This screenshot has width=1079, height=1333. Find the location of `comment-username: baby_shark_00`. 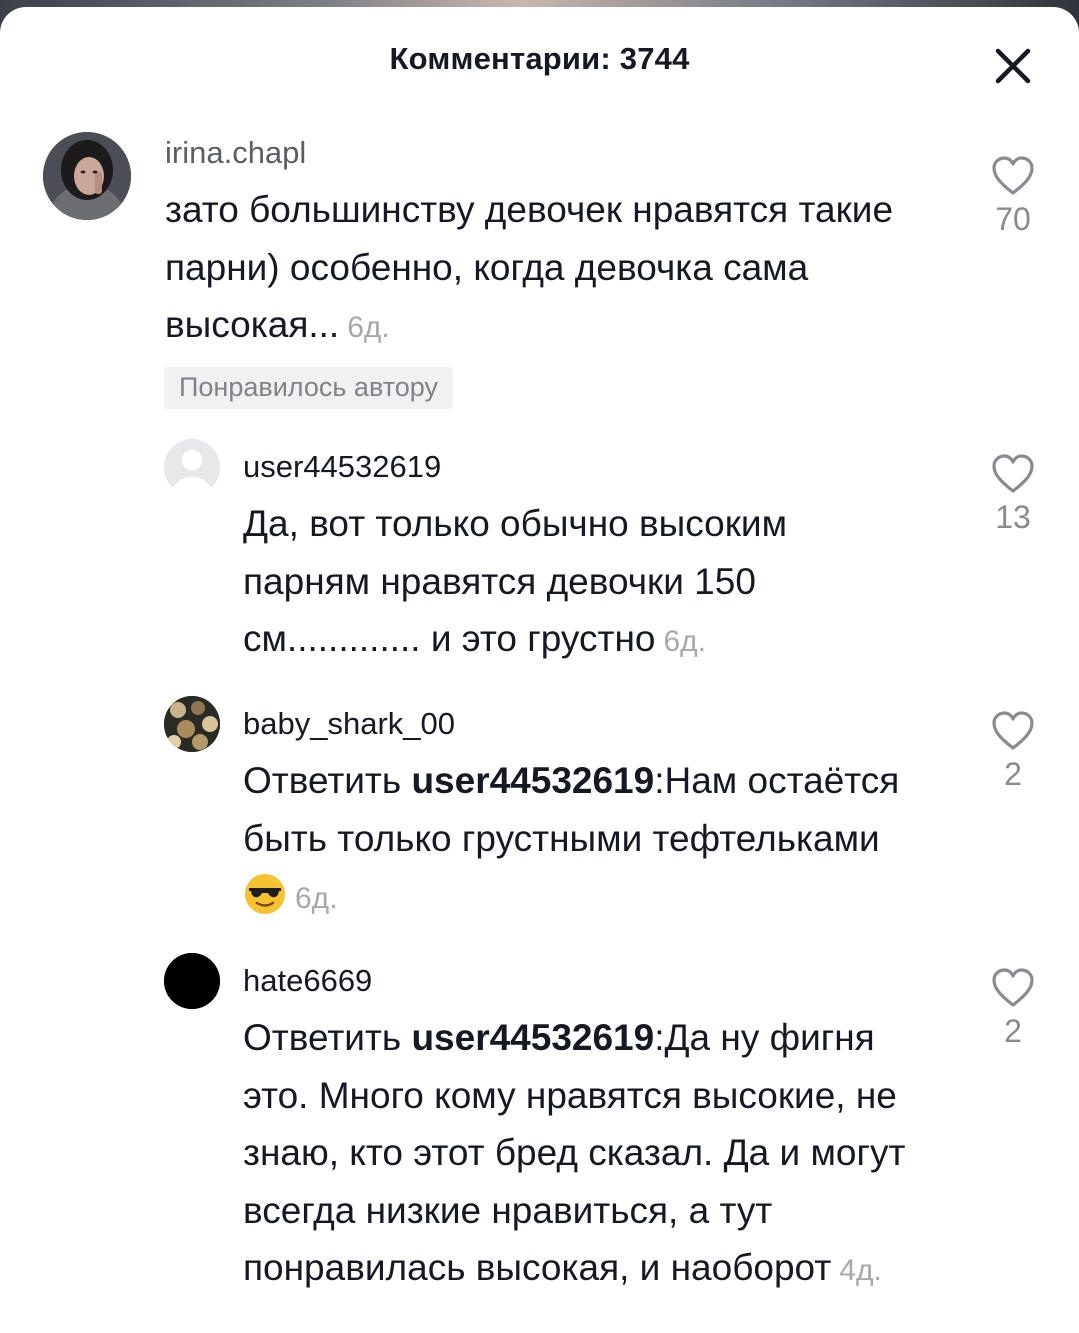

comment-username: baby_shark_00 is located at coordinates (349, 724).